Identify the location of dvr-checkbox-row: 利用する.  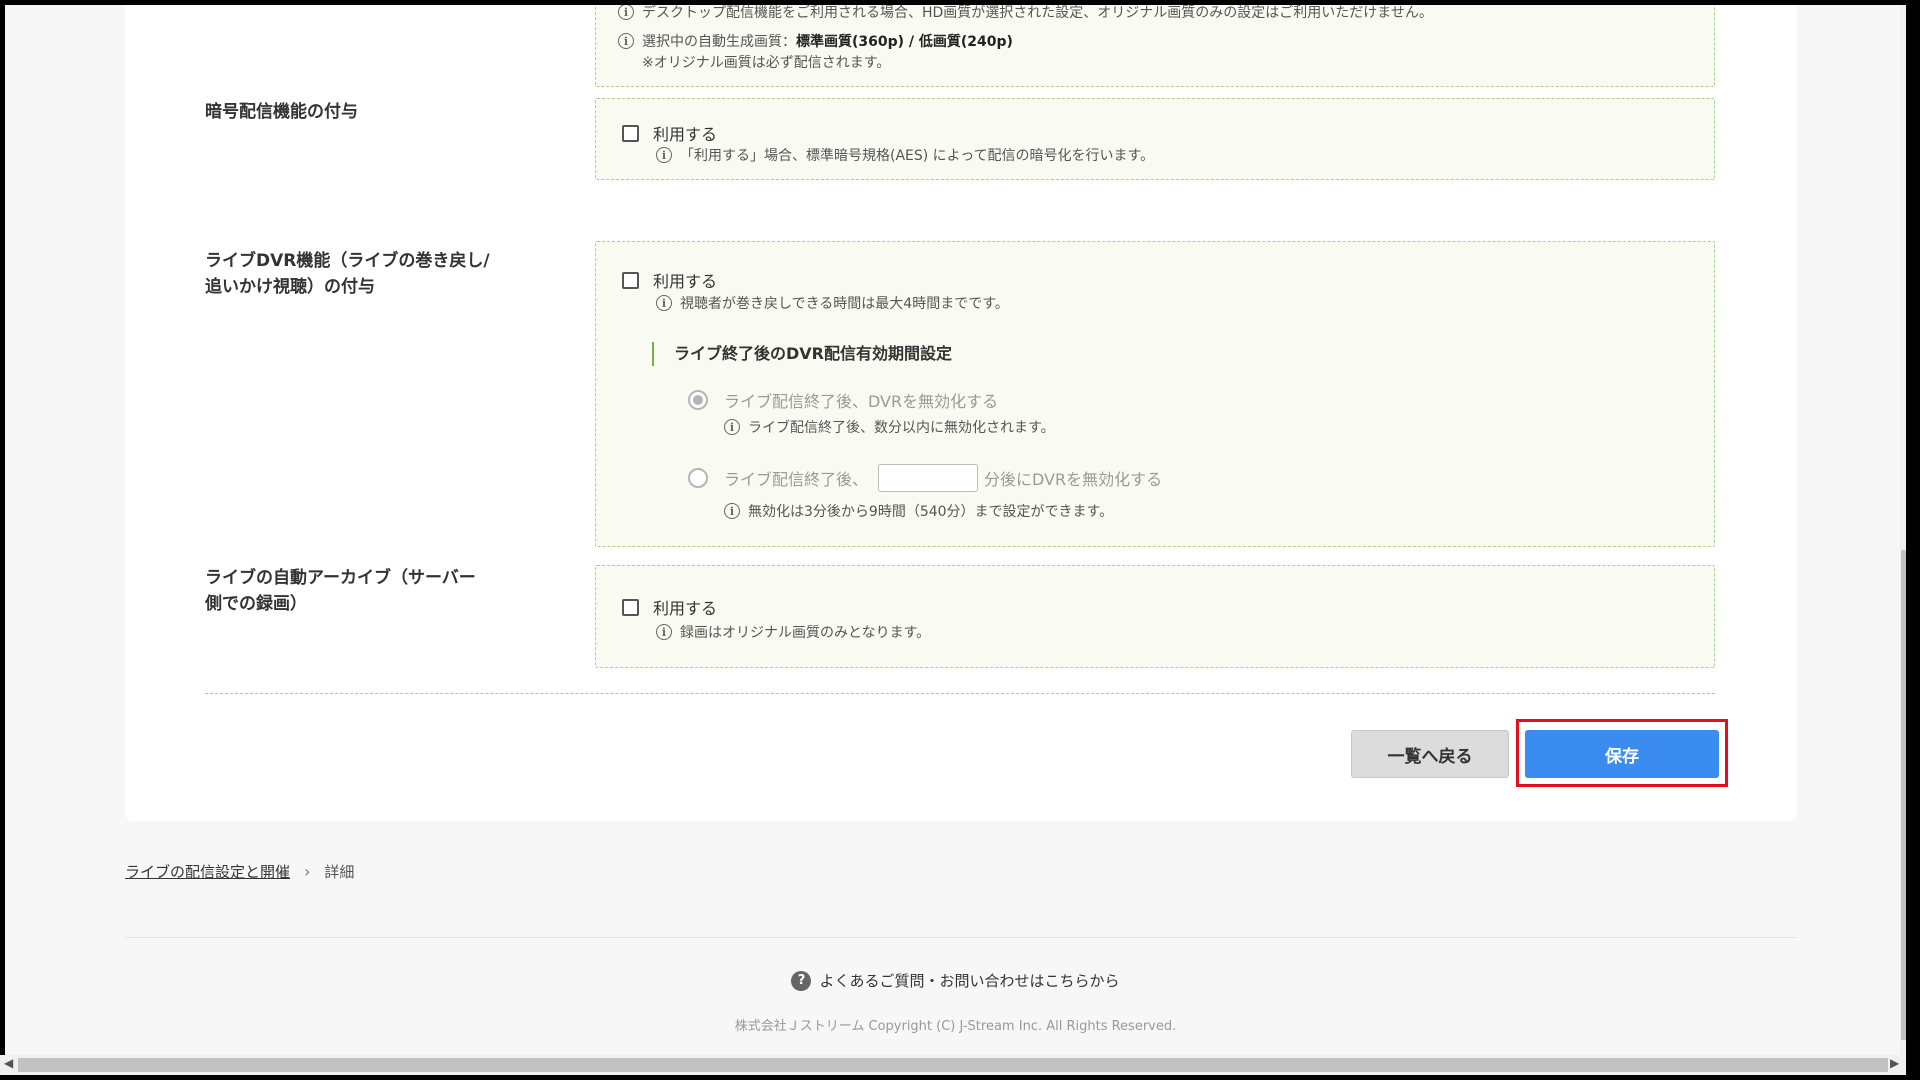
(669, 280).